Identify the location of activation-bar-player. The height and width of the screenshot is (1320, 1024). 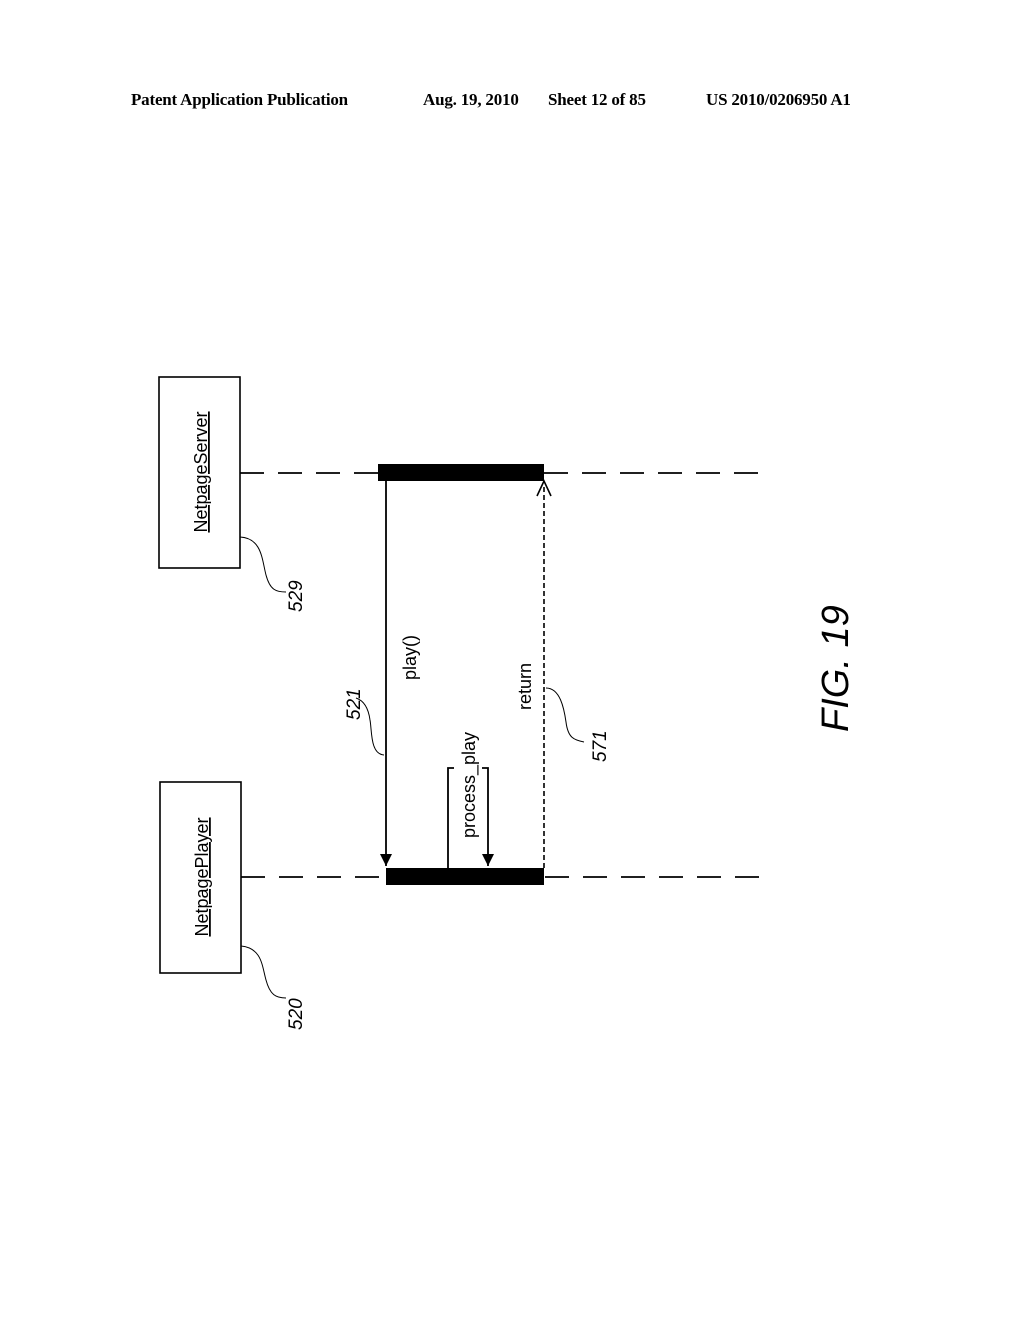
(465, 876).